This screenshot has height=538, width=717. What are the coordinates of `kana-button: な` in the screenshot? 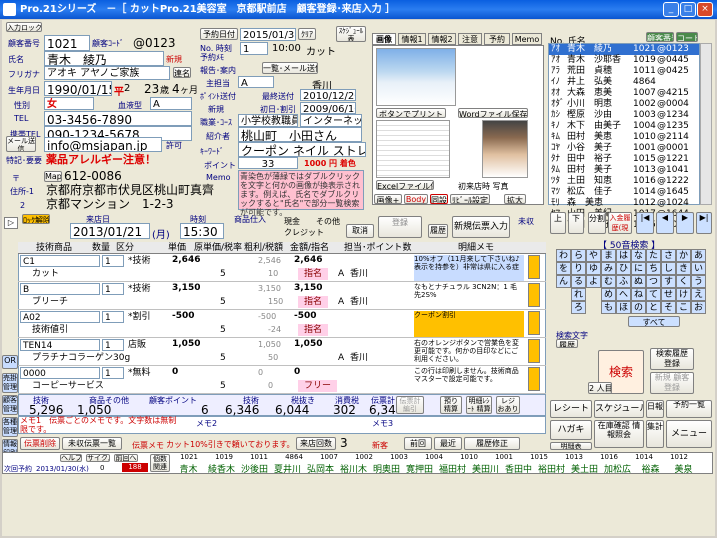 It's located at (638, 255).